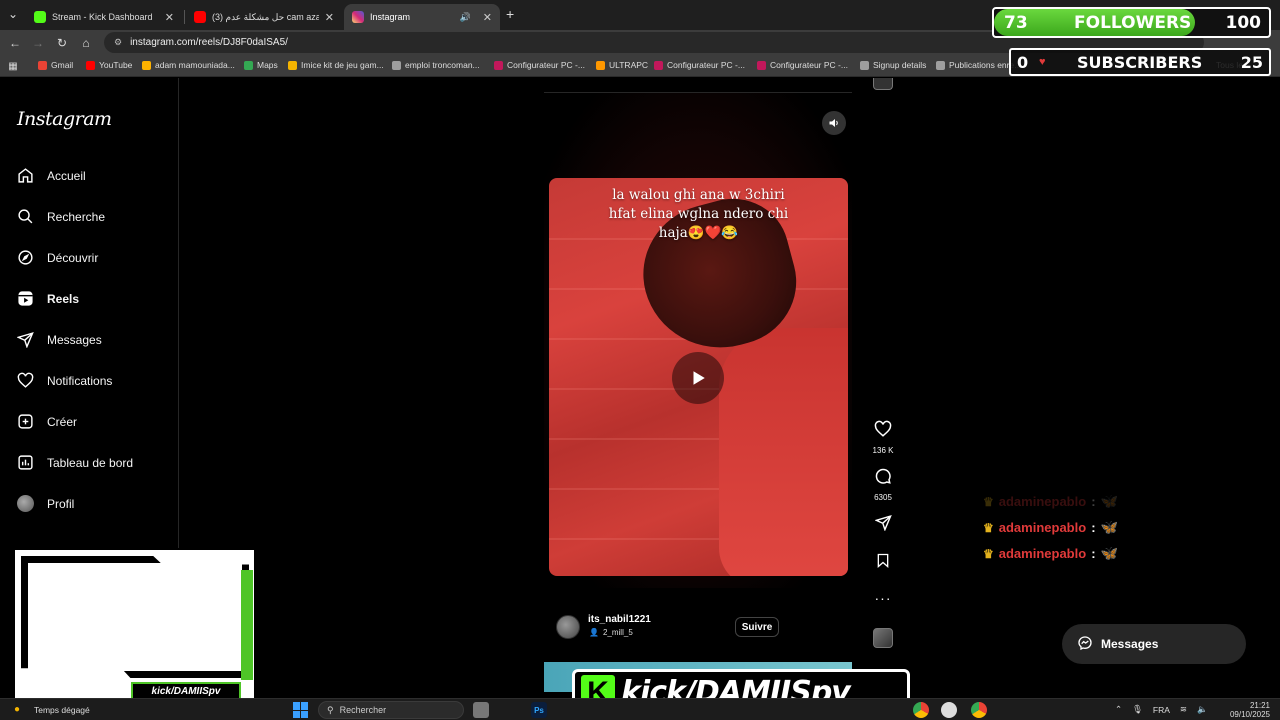  I want to click on windows-start-icon, so click(301, 710).